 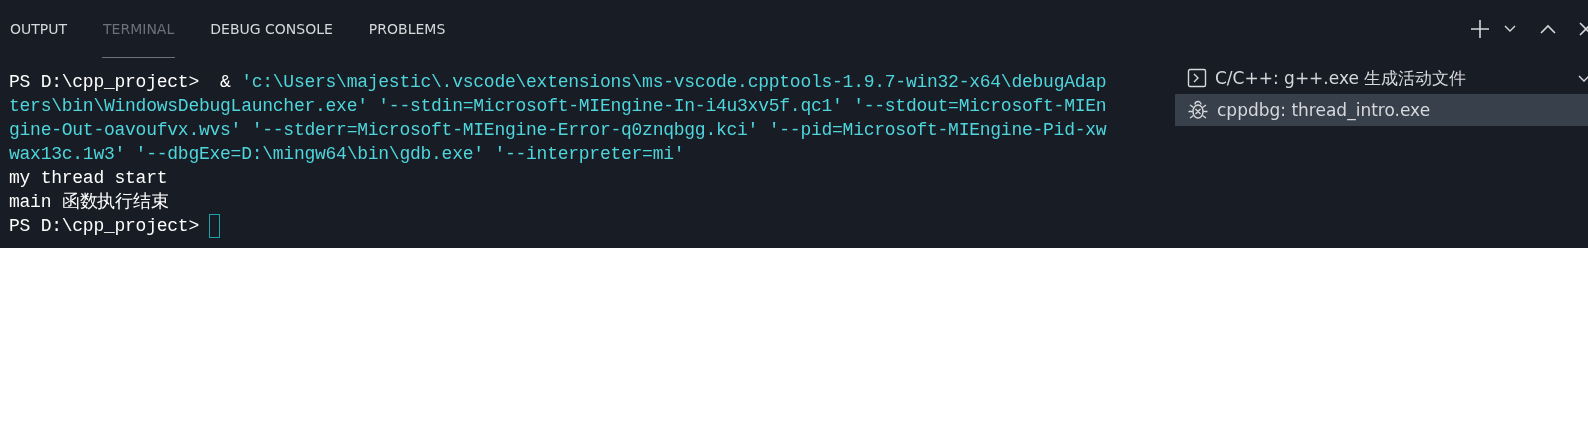 What do you see at coordinates (1480, 29) in the screenshot?
I see `plus-icon` at bounding box center [1480, 29].